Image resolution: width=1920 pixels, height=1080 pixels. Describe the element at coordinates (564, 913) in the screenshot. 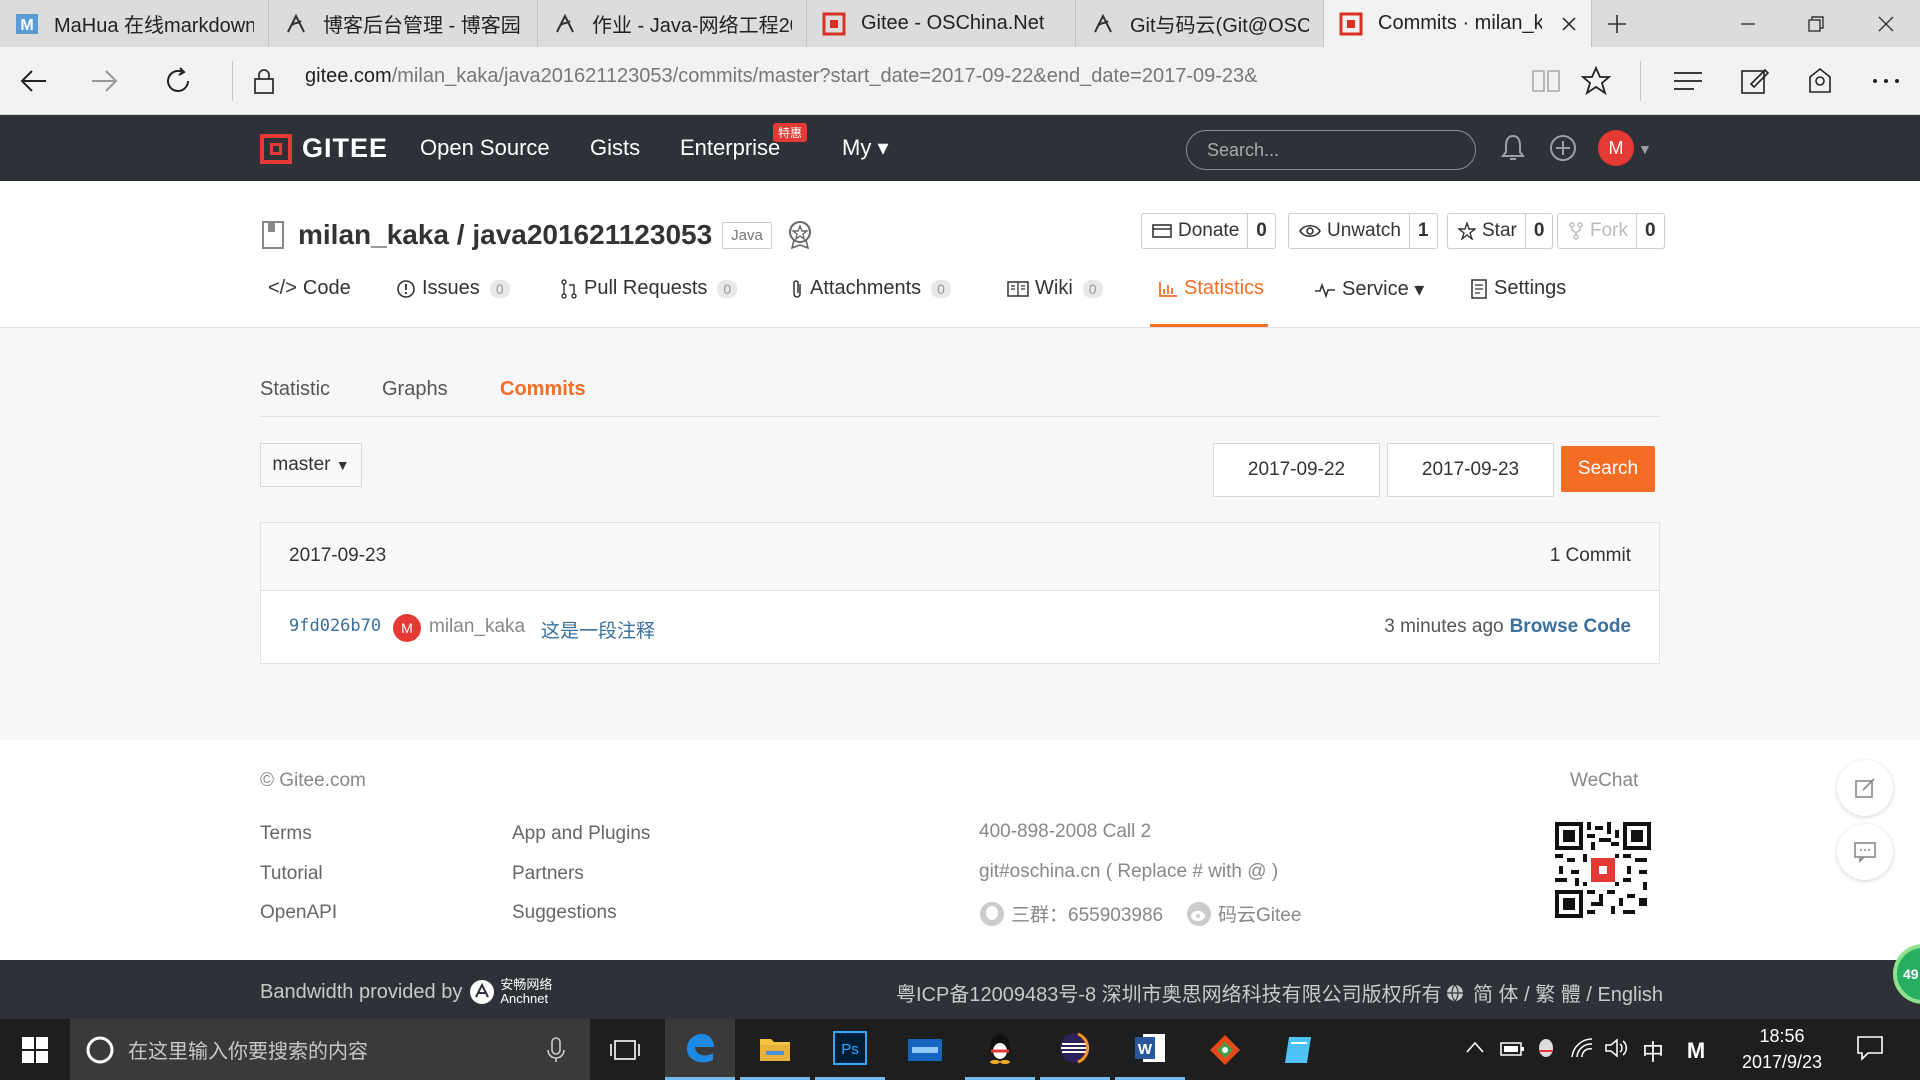

I see `footer-link-suggestions: Suggestions` at that location.